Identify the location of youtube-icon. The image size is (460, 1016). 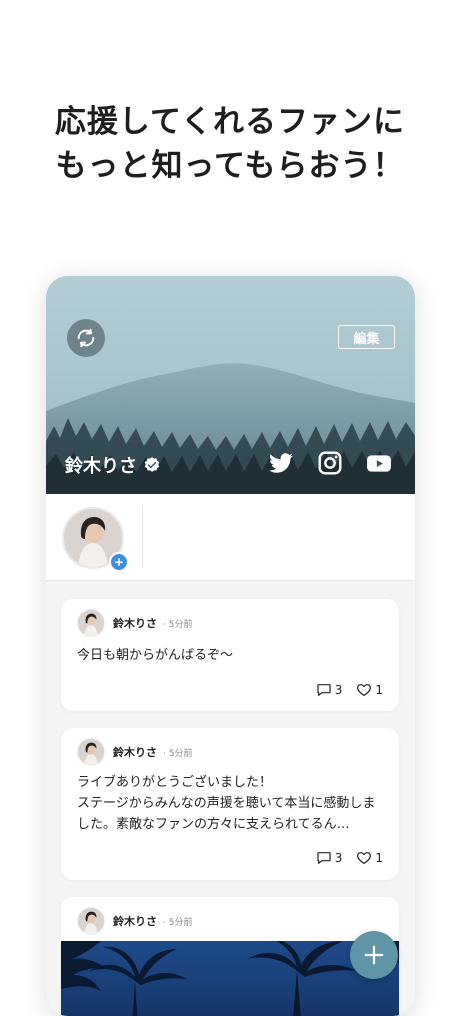
(379, 463).